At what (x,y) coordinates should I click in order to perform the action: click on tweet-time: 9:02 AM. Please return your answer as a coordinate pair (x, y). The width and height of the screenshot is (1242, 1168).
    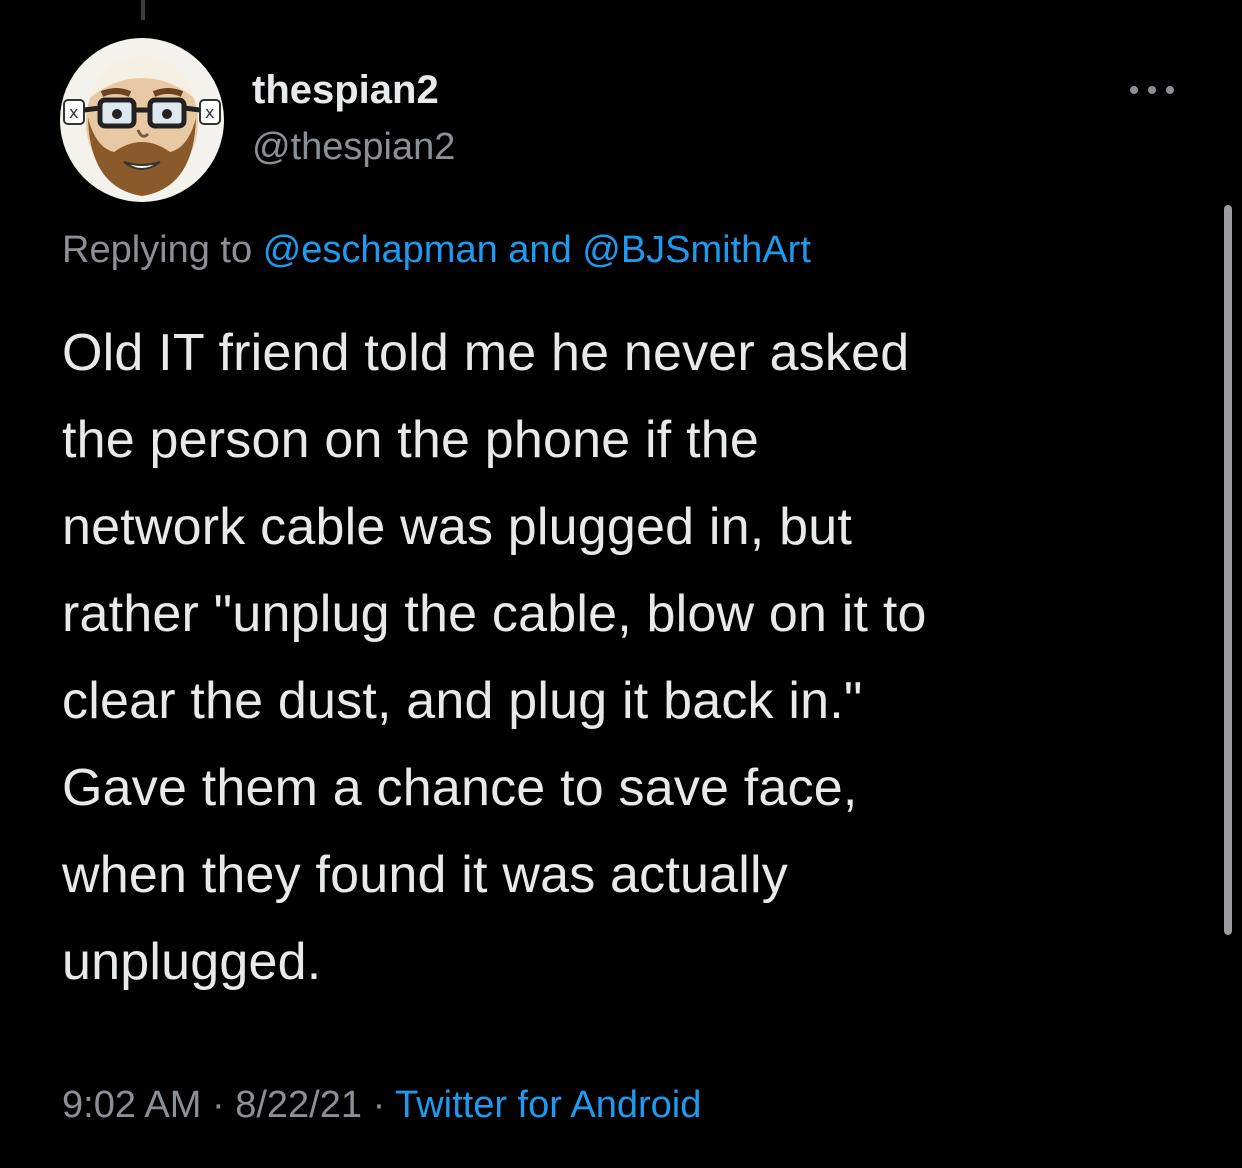
    Looking at the image, I should click on (131, 1105).